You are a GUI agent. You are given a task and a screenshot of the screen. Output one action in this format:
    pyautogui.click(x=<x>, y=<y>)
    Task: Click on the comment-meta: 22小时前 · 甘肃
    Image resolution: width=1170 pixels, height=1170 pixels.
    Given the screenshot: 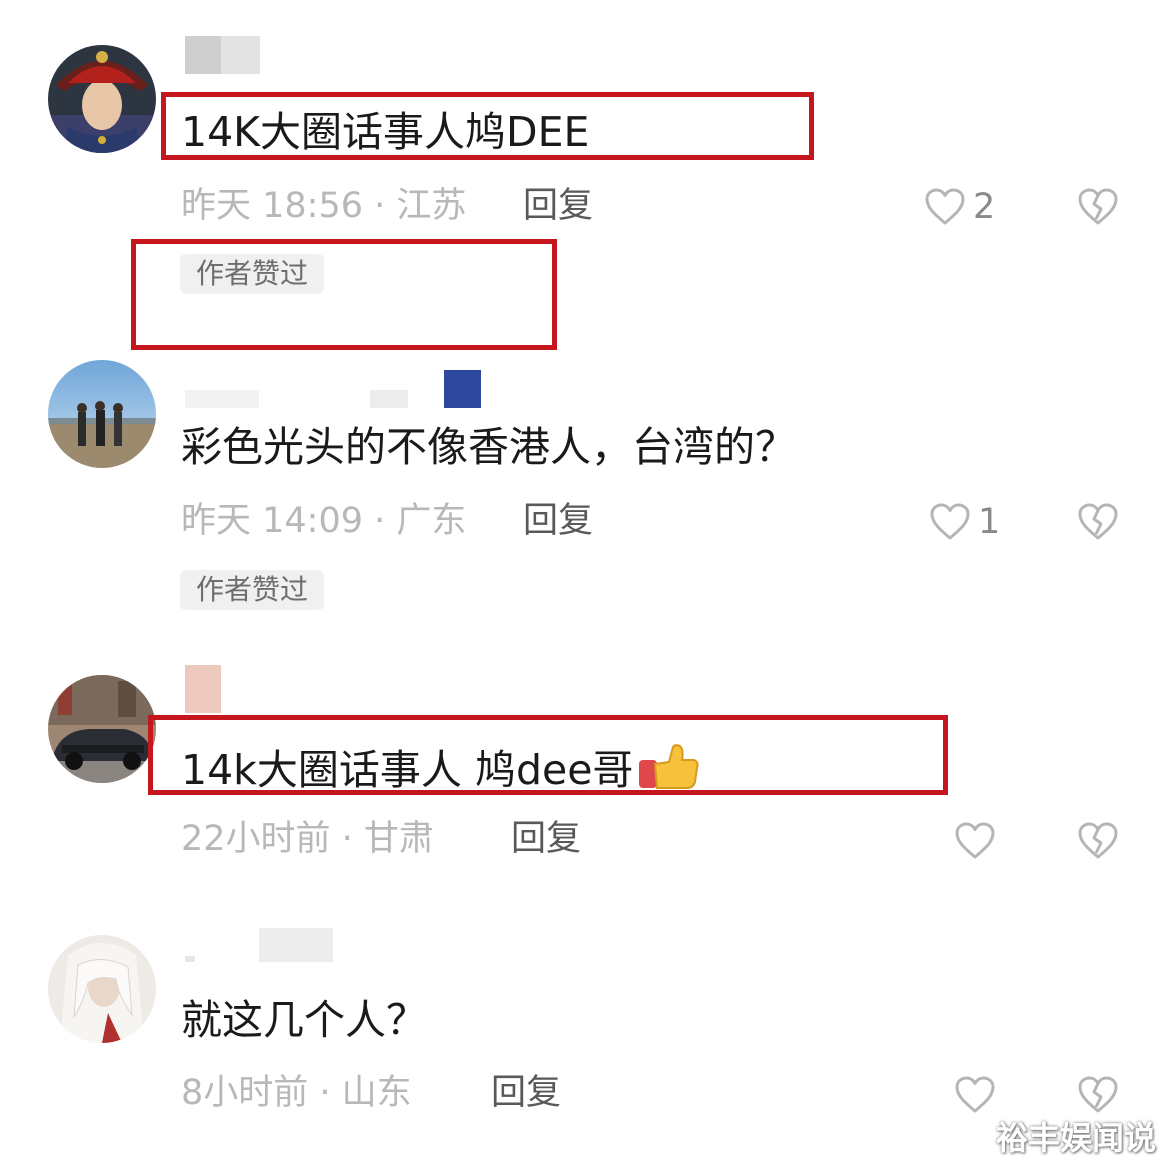 What is the action you would take?
    pyautogui.click(x=307, y=839)
    